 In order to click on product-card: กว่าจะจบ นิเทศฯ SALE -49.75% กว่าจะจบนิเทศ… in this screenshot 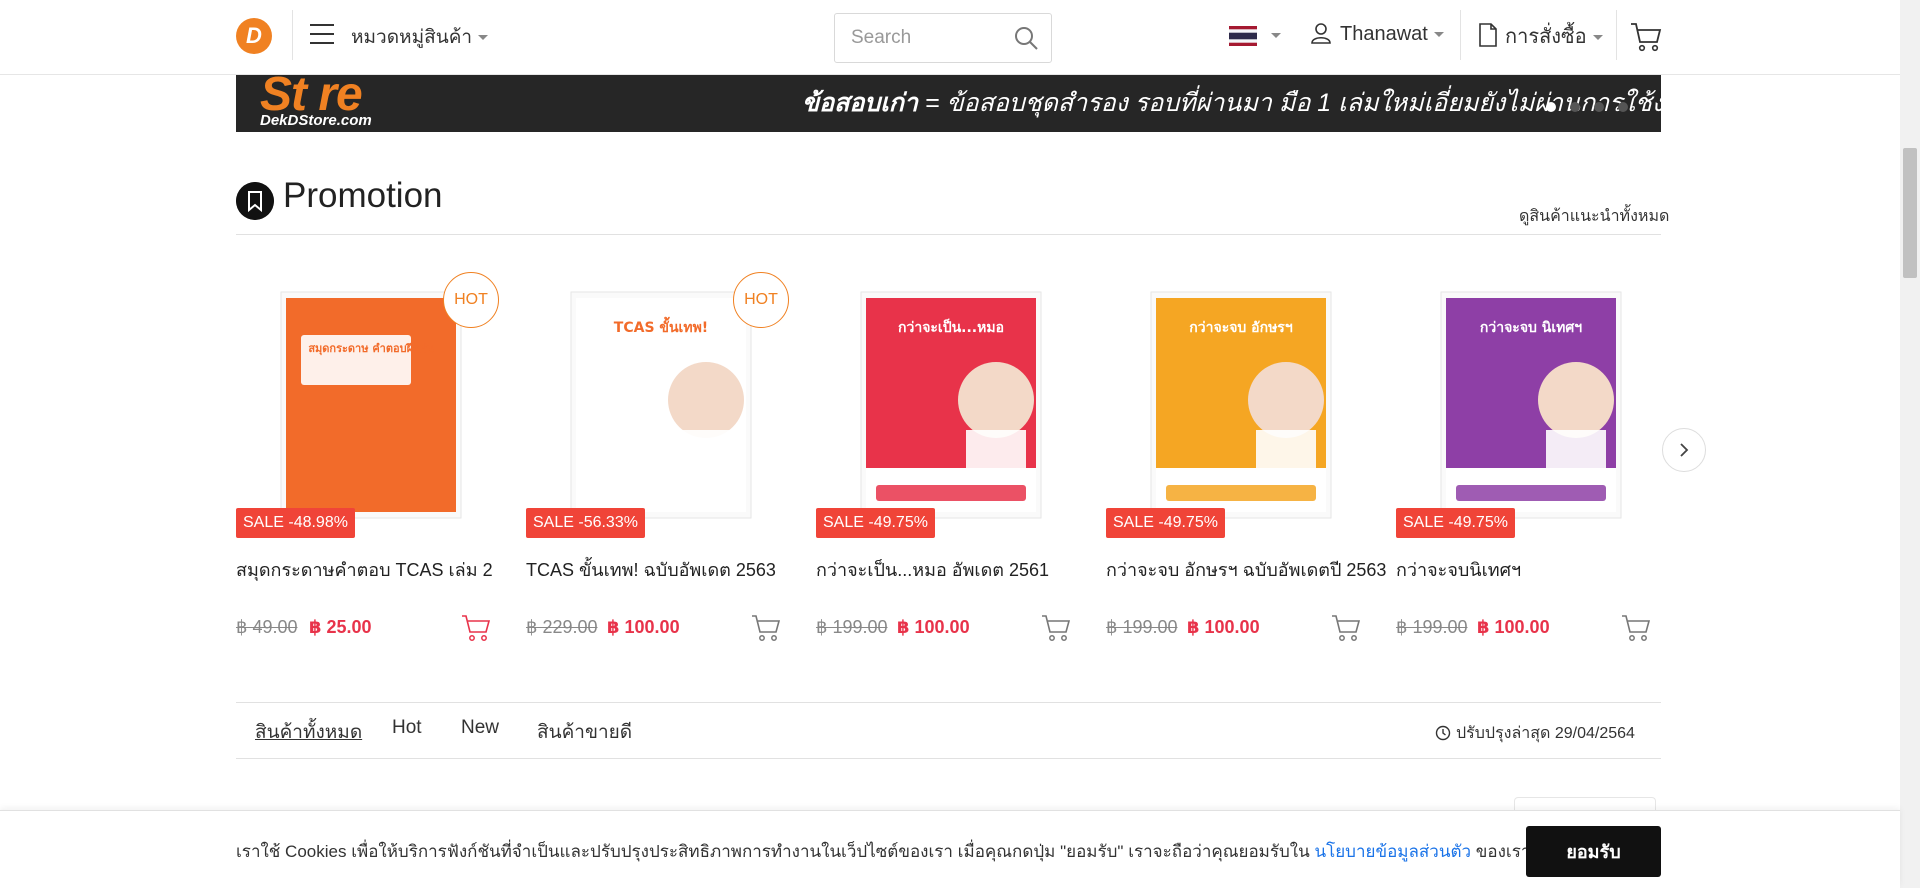, I will do `click(1528, 462)`.